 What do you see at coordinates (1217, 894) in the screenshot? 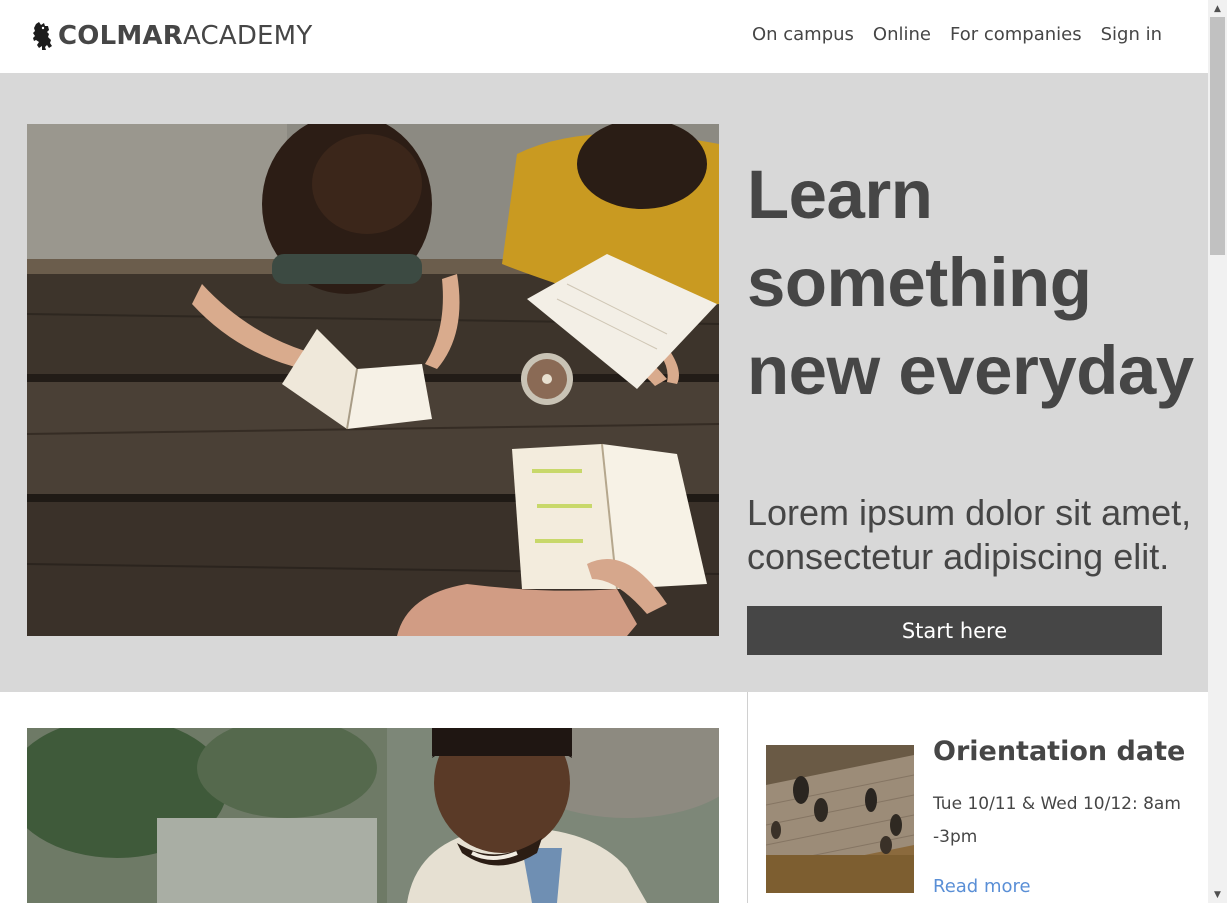
I see `scroll-down-arrow-icon: ▼` at bounding box center [1217, 894].